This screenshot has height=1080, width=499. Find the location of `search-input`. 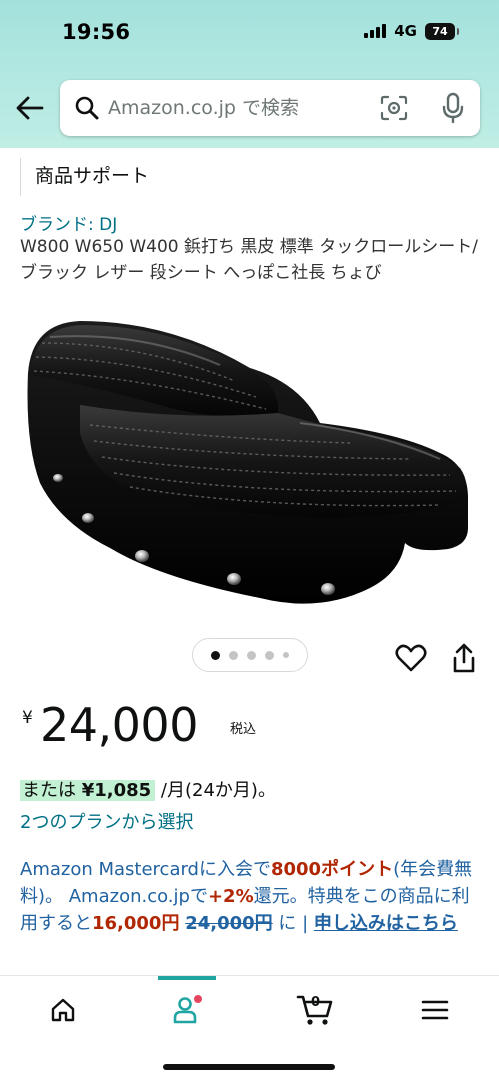

search-input is located at coordinates (238, 108).